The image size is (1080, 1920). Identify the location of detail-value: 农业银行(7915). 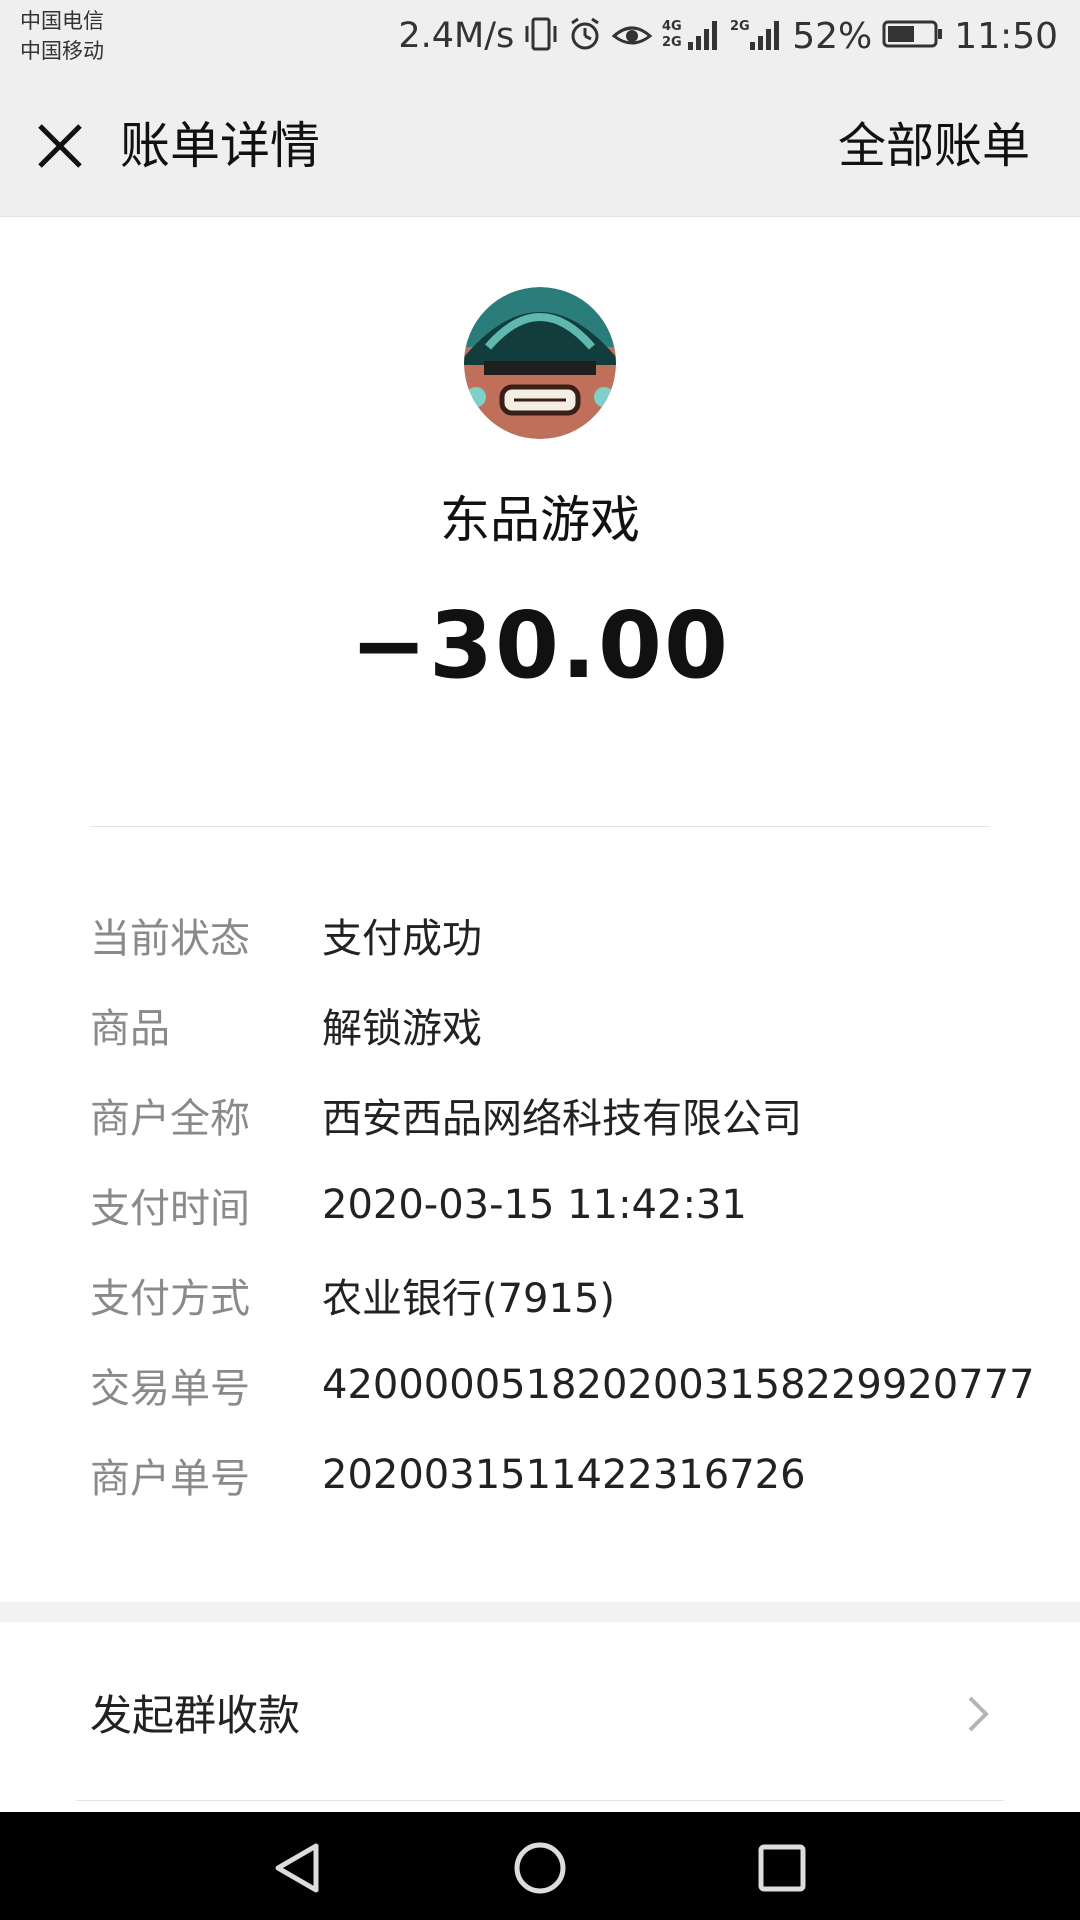
(469, 1299).